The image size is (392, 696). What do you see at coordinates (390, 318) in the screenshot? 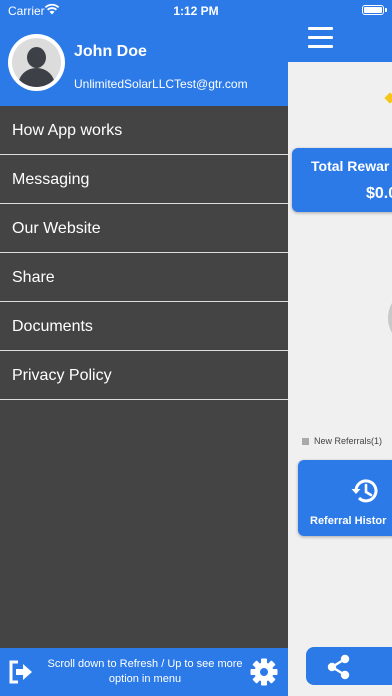
I see `referrals-pie-chart` at bounding box center [390, 318].